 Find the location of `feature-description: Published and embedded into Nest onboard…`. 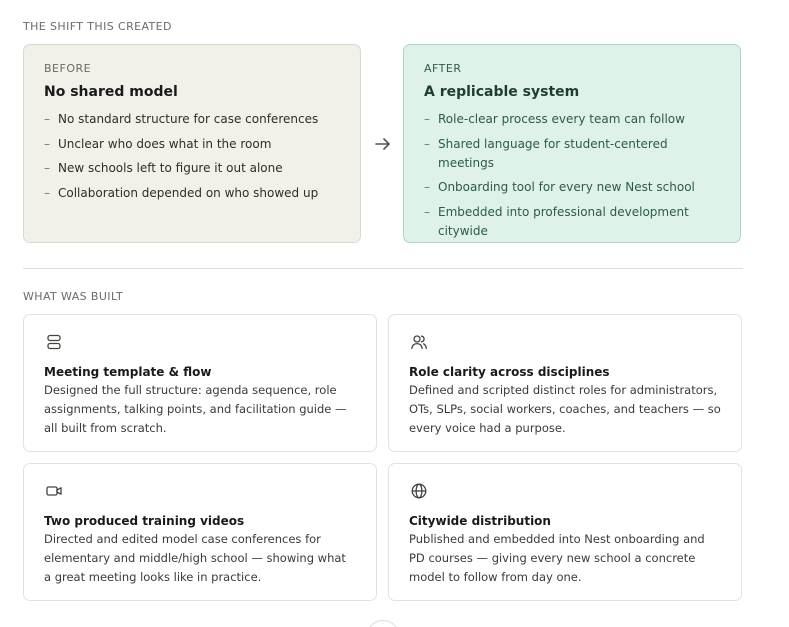

feature-description: Published and embedded into Nest onboard… is located at coordinates (557, 558).